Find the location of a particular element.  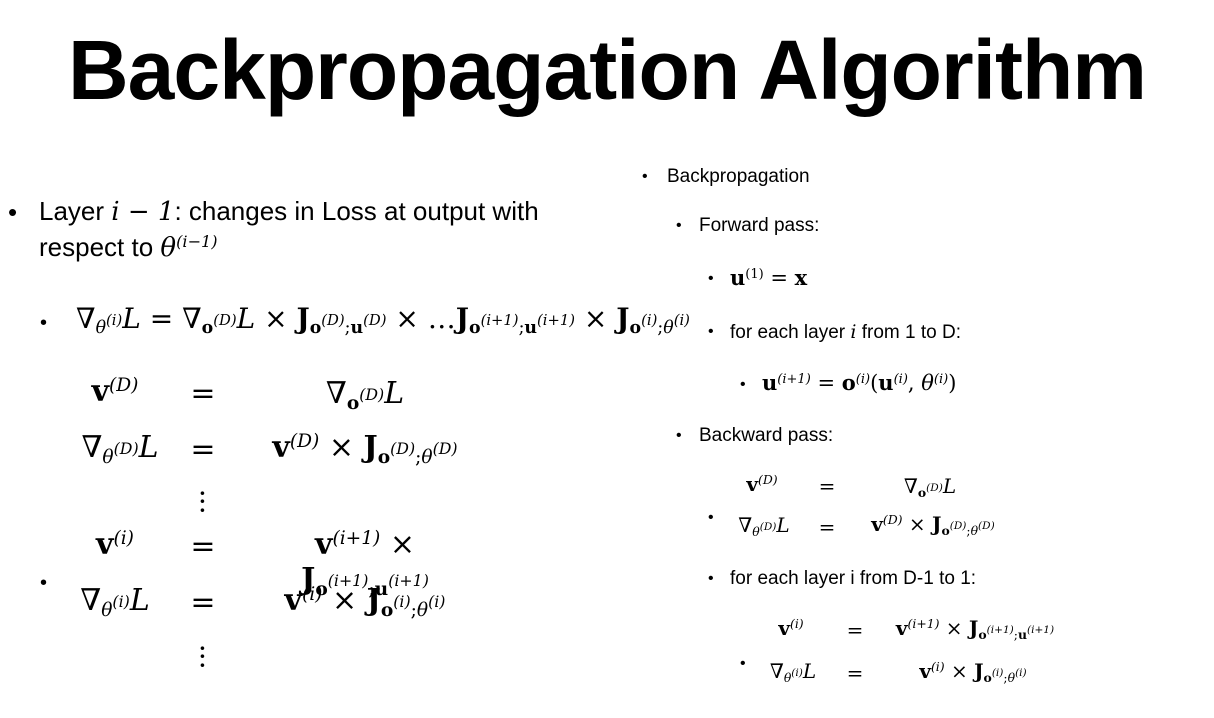

layer-heading-prefix: Layer is located at coordinates (75, 211).